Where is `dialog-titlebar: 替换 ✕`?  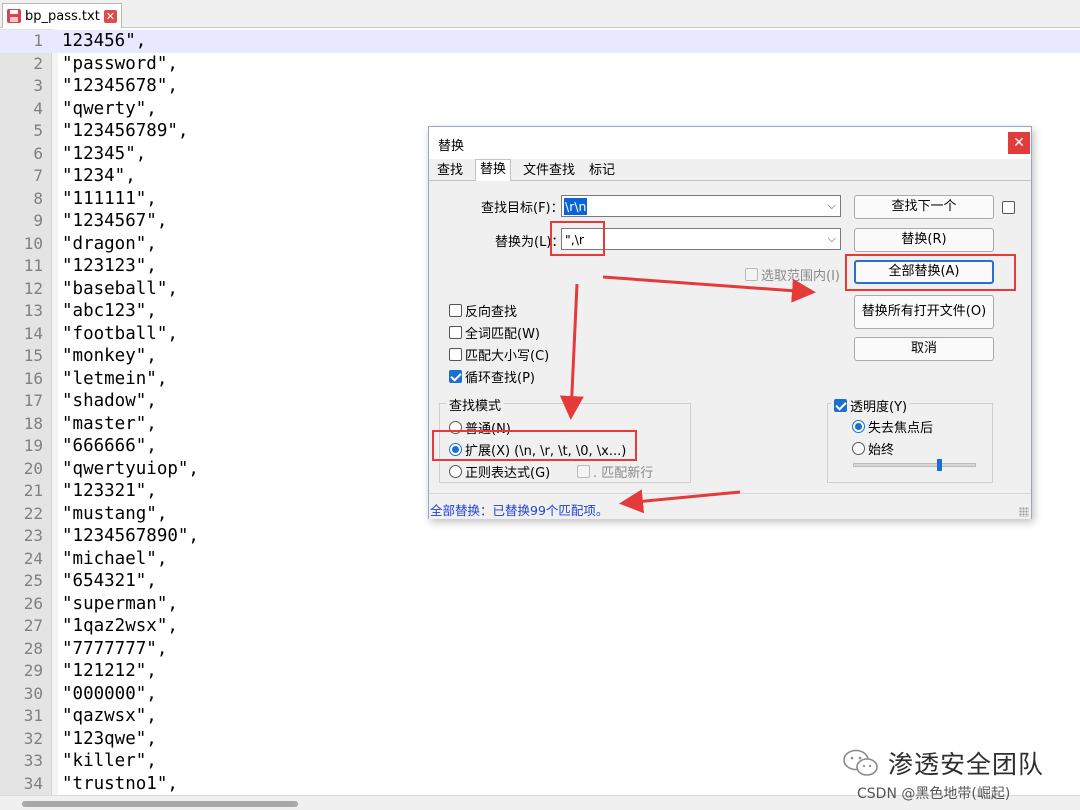
dialog-titlebar: 替换 ✕ is located at coordinates (730, 143).